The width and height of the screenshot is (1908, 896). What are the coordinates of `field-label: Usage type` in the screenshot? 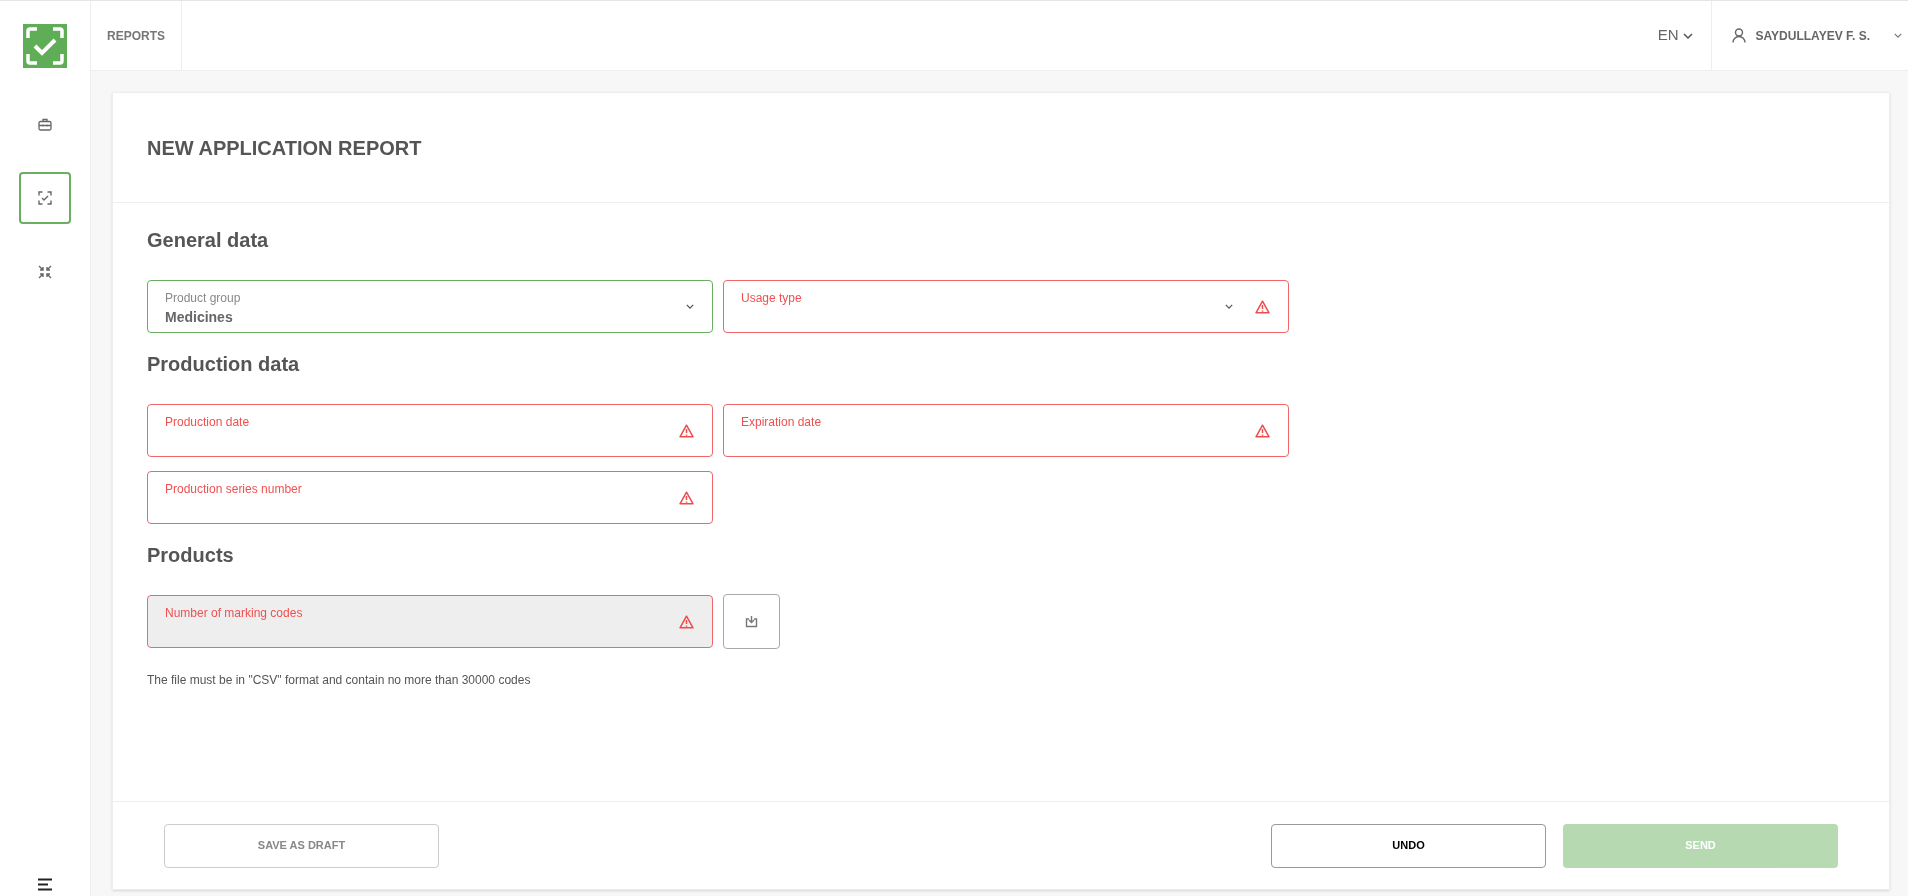 It's located at (772, 298).